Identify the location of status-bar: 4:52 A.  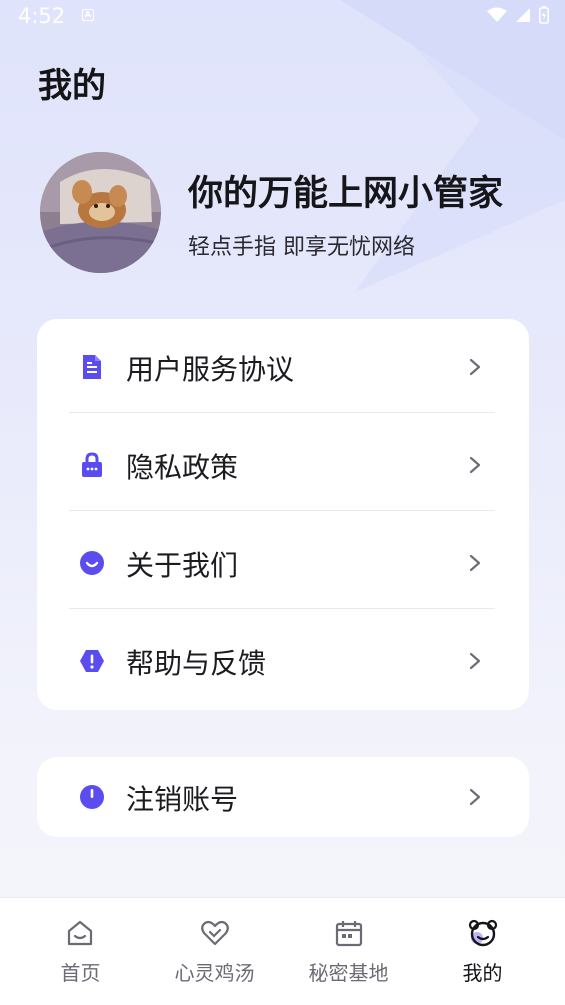
(282, 16).